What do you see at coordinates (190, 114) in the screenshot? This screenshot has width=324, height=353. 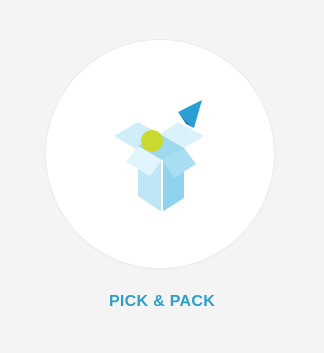 I see `triangle-icon` at bounding box center [190, 114].